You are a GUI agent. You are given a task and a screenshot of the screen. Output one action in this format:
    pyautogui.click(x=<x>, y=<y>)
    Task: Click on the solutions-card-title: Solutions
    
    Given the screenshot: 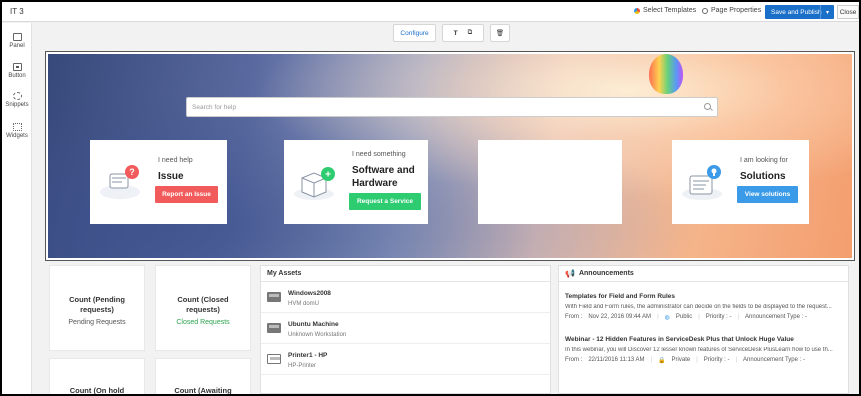 What is the action you would take?
    pyautogui.click(x=763, y=176)
    